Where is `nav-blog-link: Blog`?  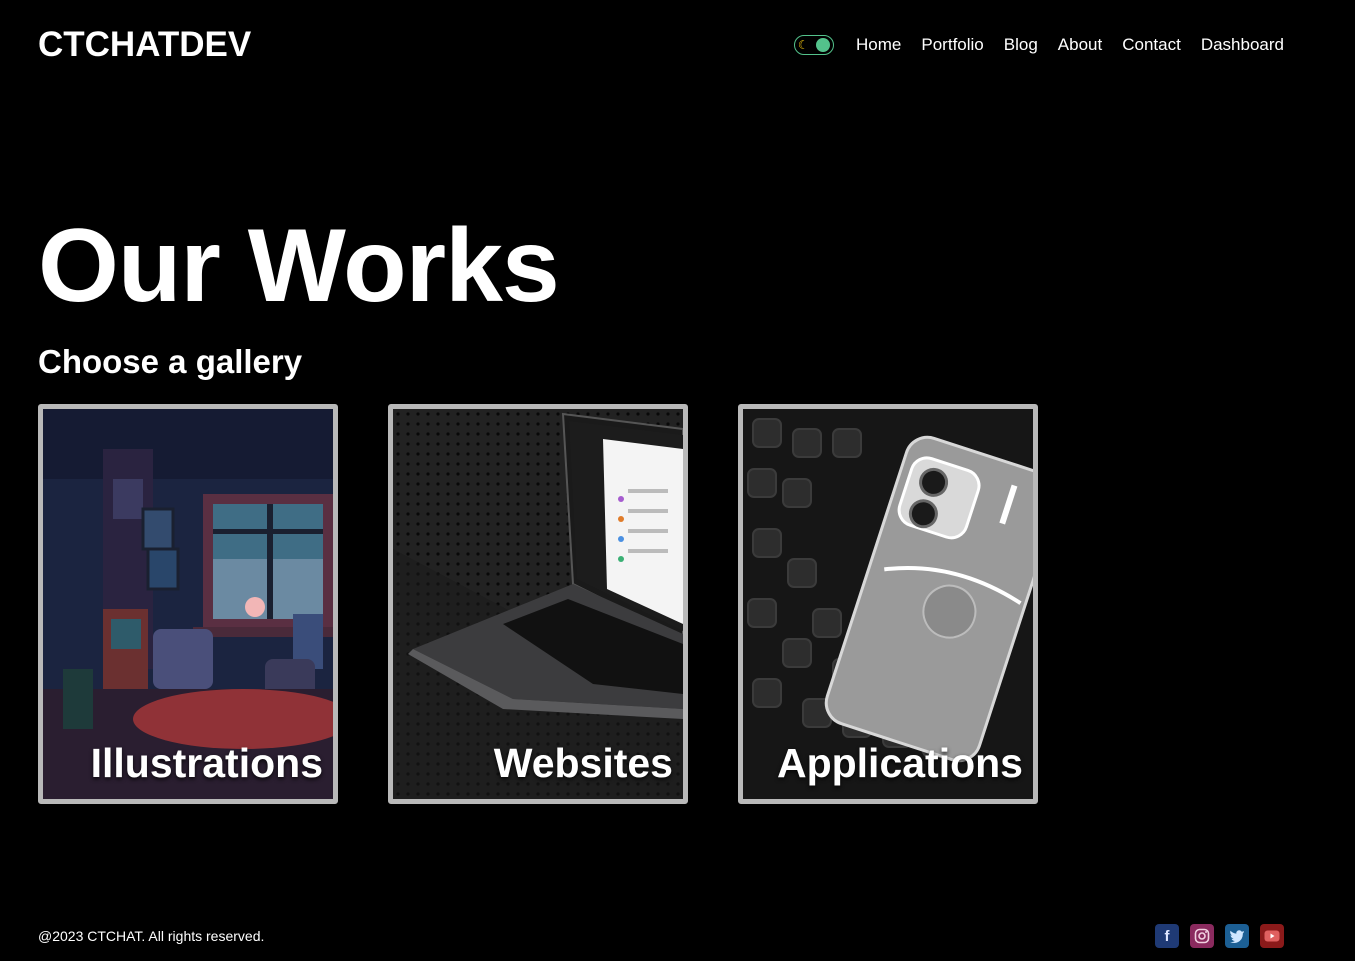 nav-blog-link: Blog is located at coordinates (1021, 45).